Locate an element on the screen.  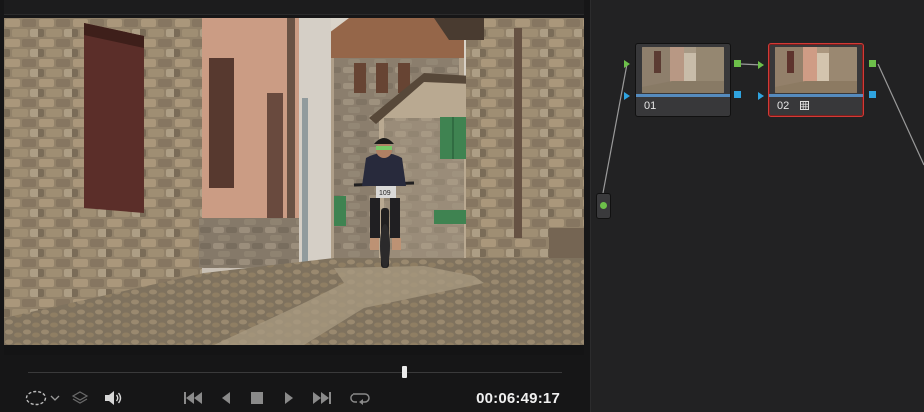
node-02-thumbnail is located at coordinates (816, 70).